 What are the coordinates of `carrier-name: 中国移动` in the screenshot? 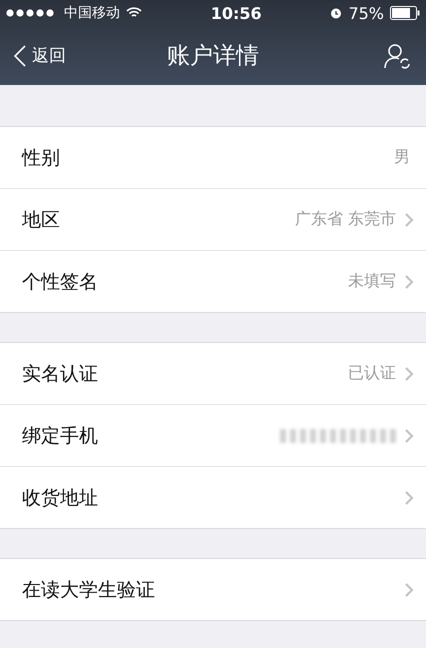 It's located at (92, 13).